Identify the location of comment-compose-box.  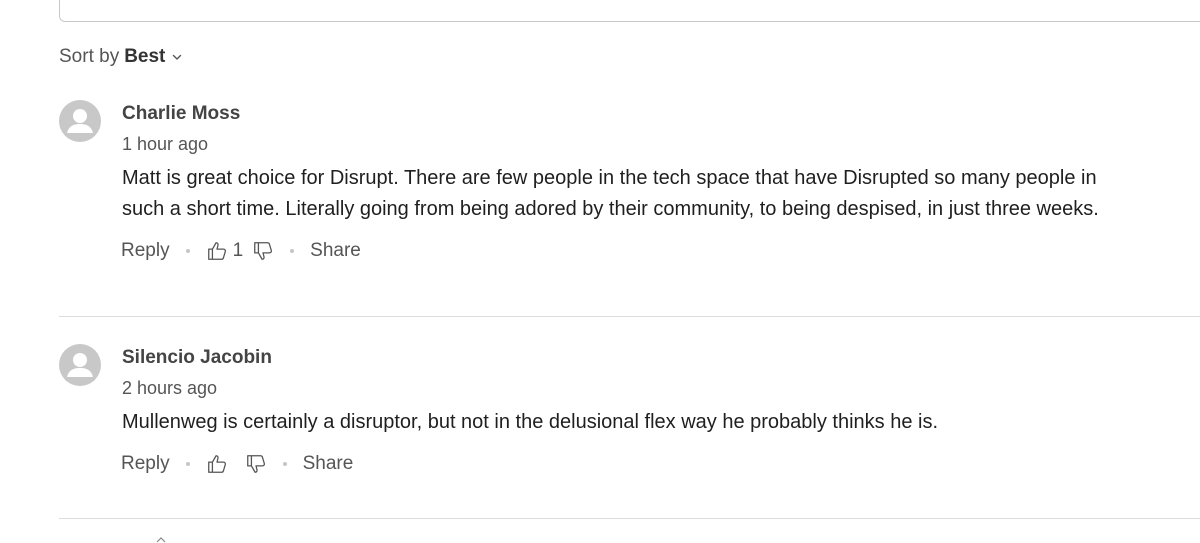
(629, 11).